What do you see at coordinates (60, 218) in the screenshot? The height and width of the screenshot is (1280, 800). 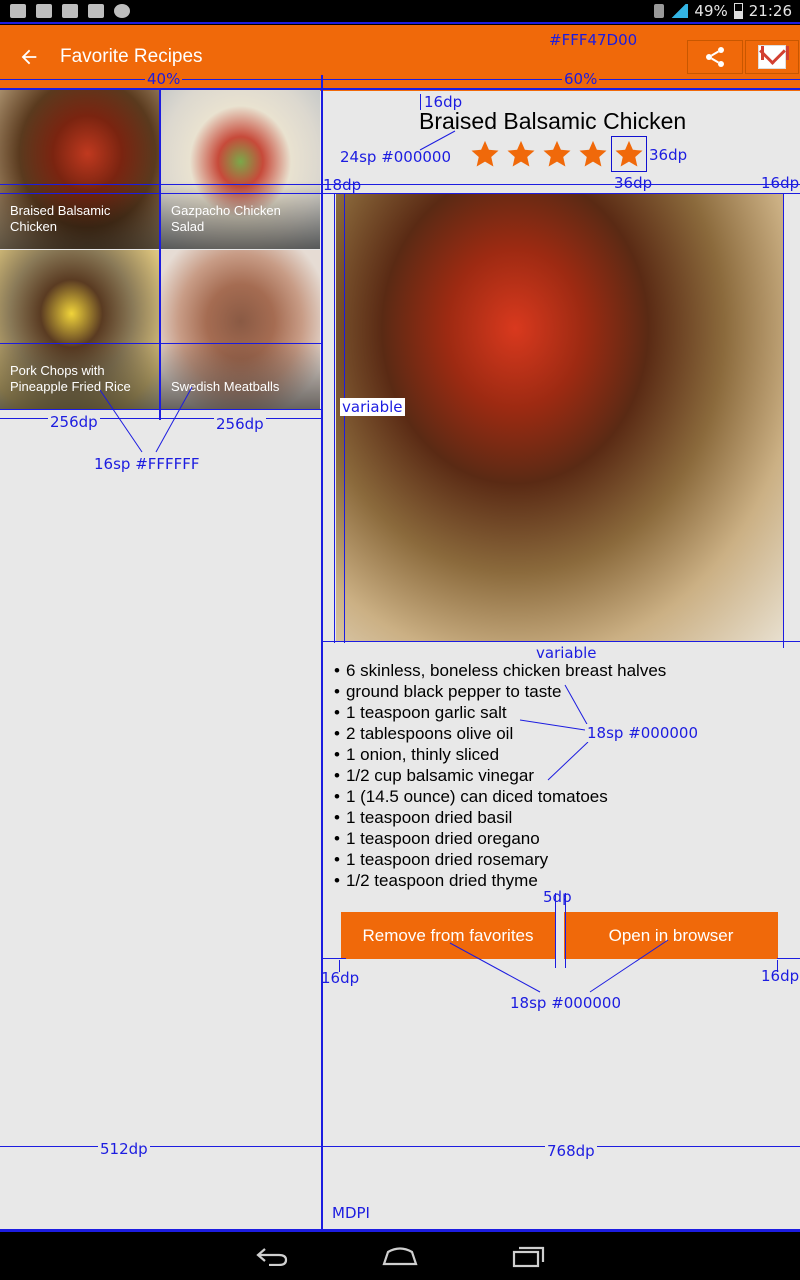 I see `recipe-tile-caption: Braised Balsamic Chicken` at bounding box center [60, 218].